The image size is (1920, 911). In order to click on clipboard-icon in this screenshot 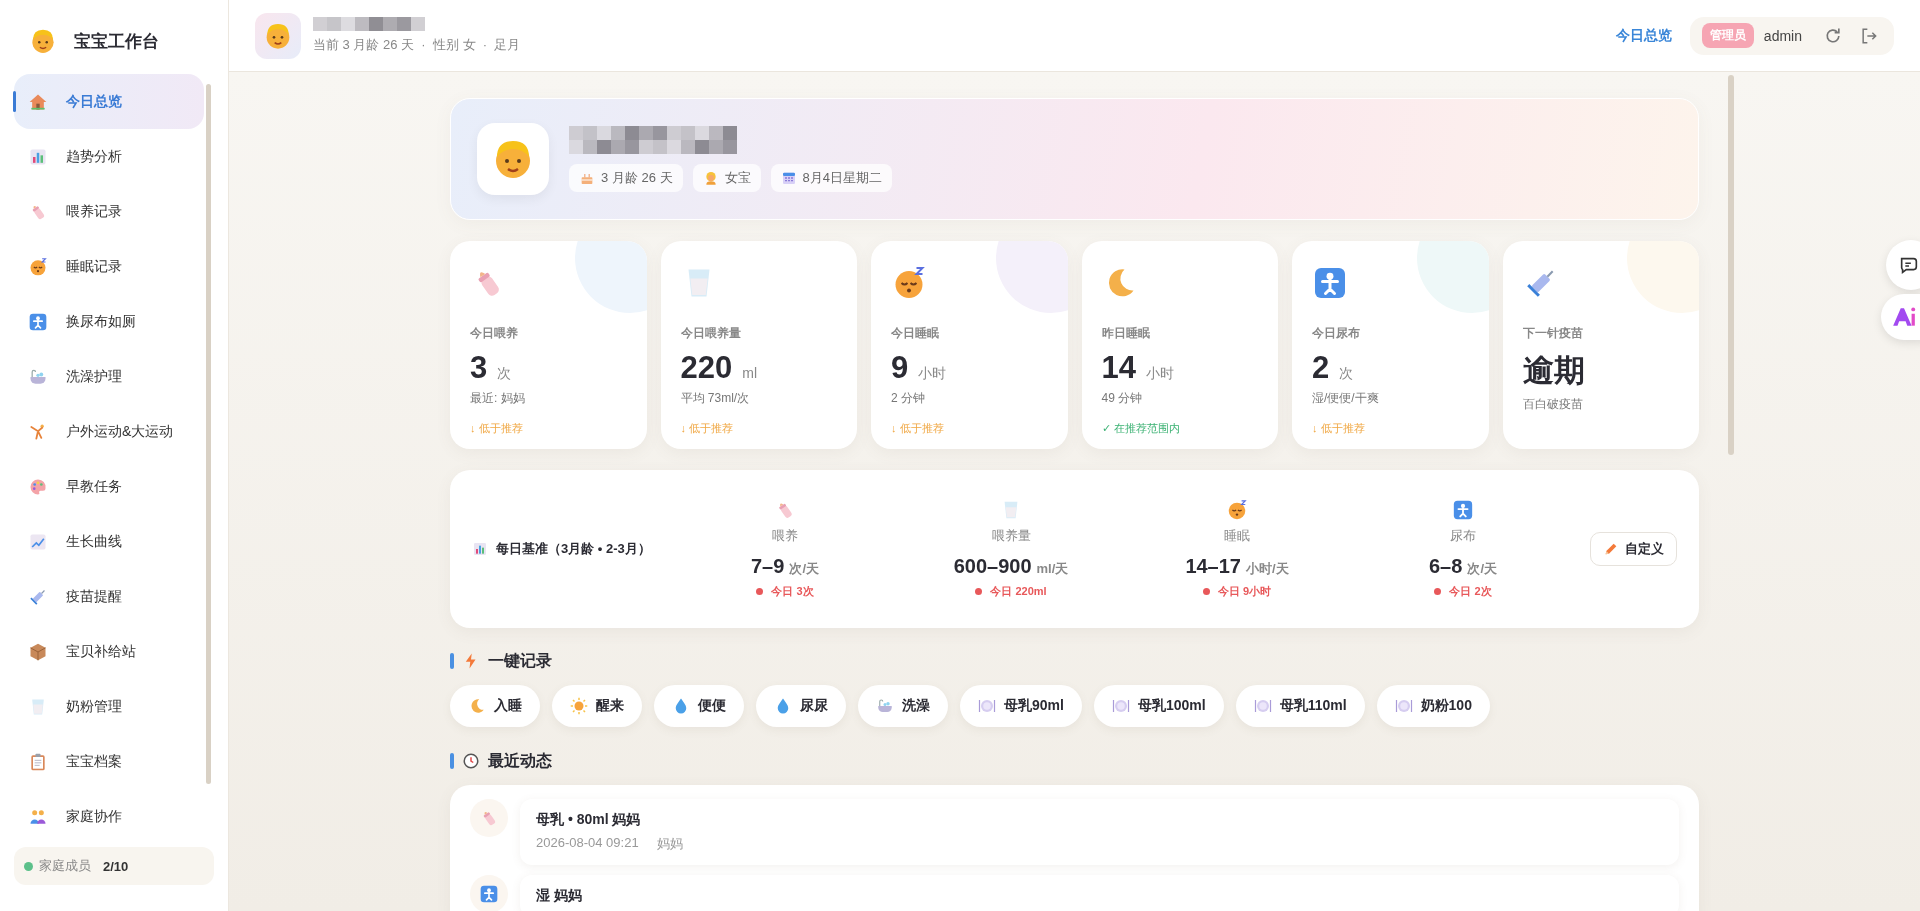, I will do `click(38, 761)`.